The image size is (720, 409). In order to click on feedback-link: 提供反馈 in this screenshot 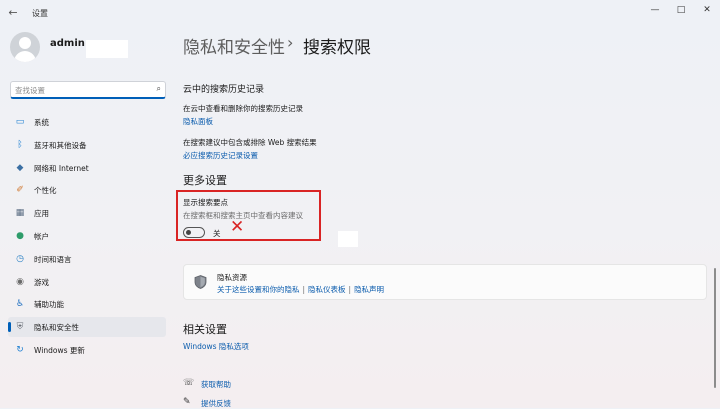, I will do `click(216, 403)`.